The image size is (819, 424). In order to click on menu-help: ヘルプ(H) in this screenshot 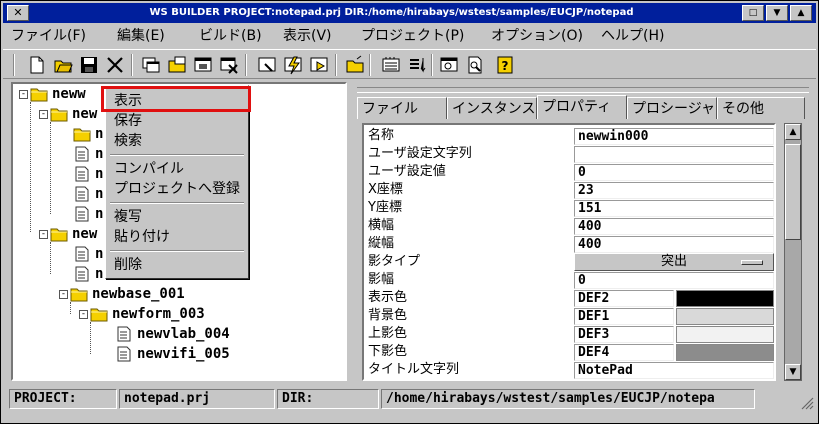, I will do `click(632, 36)`.